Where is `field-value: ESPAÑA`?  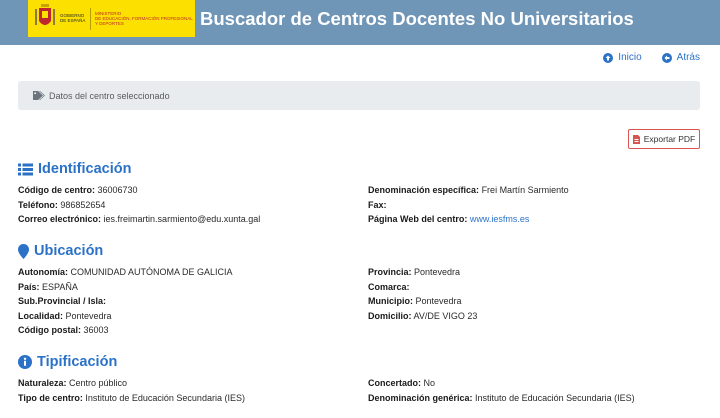 field-value: ESPAÑA is located at coordinates (60, 286).